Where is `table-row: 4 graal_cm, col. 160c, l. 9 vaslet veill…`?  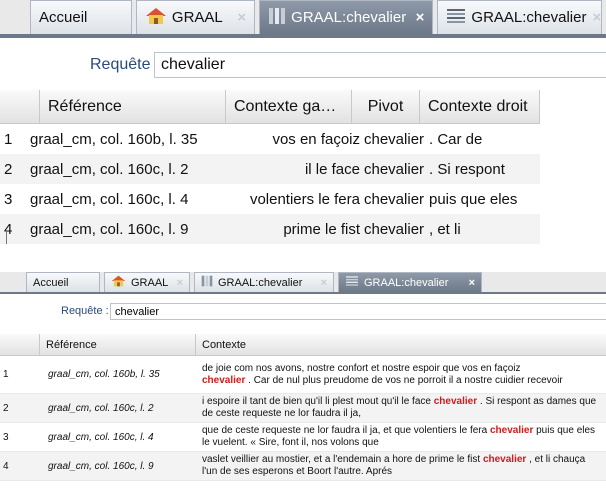 table-row: 4 graal_cm, col. 160c, l. 9 vaslet veill… is located at coordinates (303, 466).